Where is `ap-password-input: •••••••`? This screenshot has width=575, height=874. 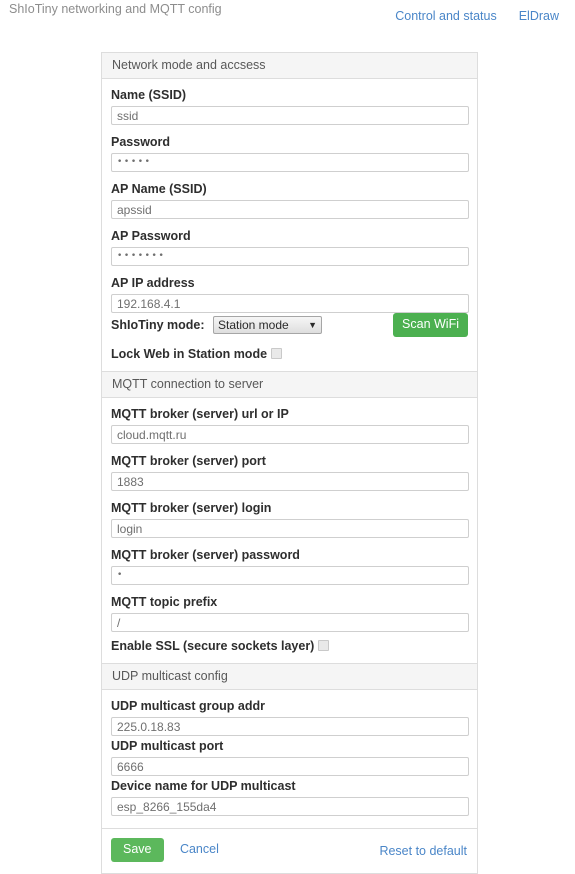
ap-password-input: ••••••• is located at coordinates (290, 256).